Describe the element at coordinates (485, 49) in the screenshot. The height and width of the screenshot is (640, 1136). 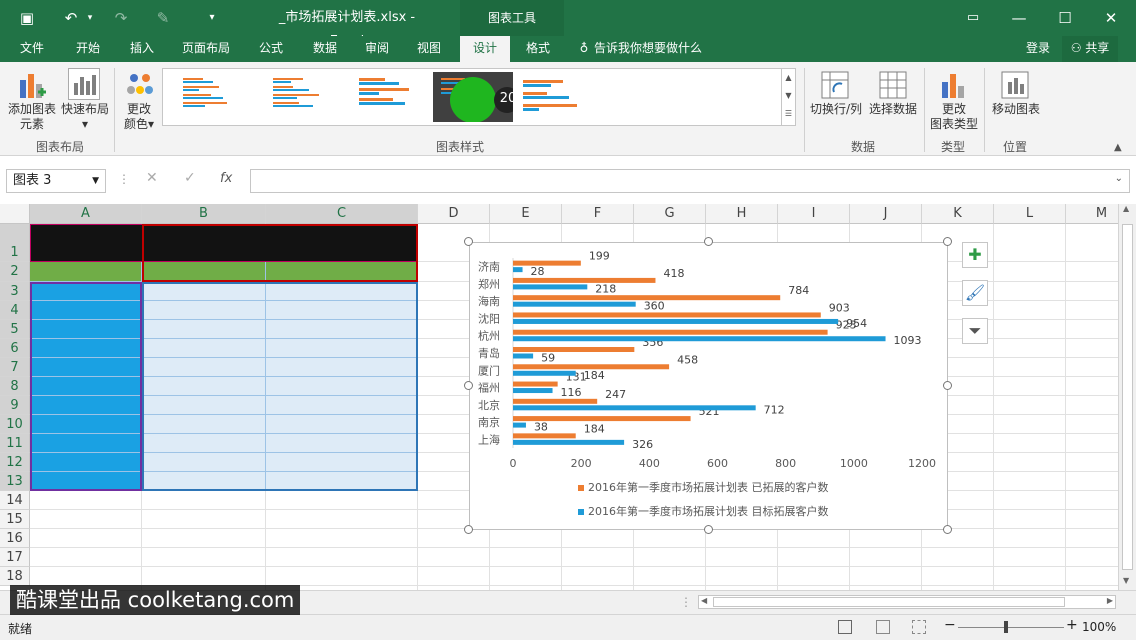
I see `tab-design: 设计` at that location.